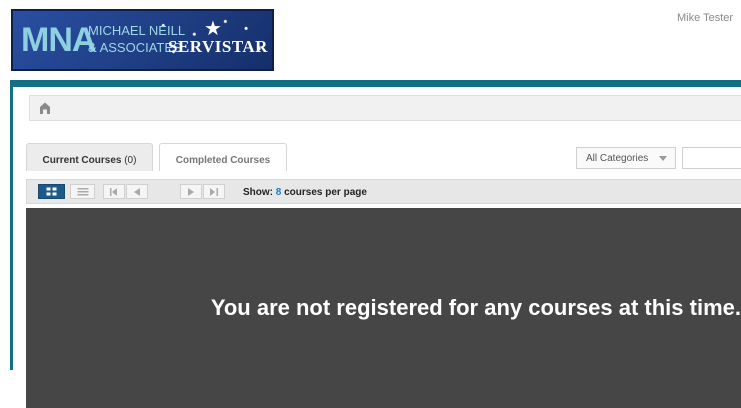 The width and height of the screenshot is (741, 408). I want to click on grid-view-button, so click(51, 191).